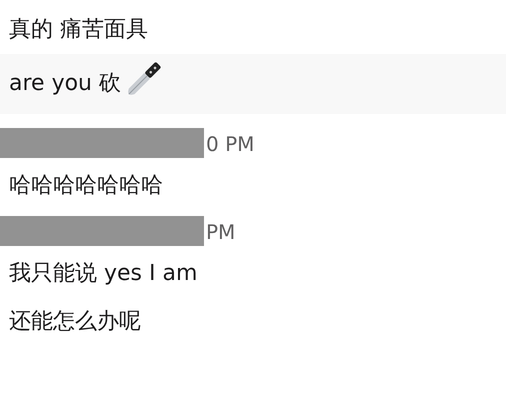 Image resolution: width=506 pixels, height=400 pixels. Describe the element at coordinates (86, 186) in the screenshot. I see `message-text: 哈哈哈哈哈哈哈` at that location.